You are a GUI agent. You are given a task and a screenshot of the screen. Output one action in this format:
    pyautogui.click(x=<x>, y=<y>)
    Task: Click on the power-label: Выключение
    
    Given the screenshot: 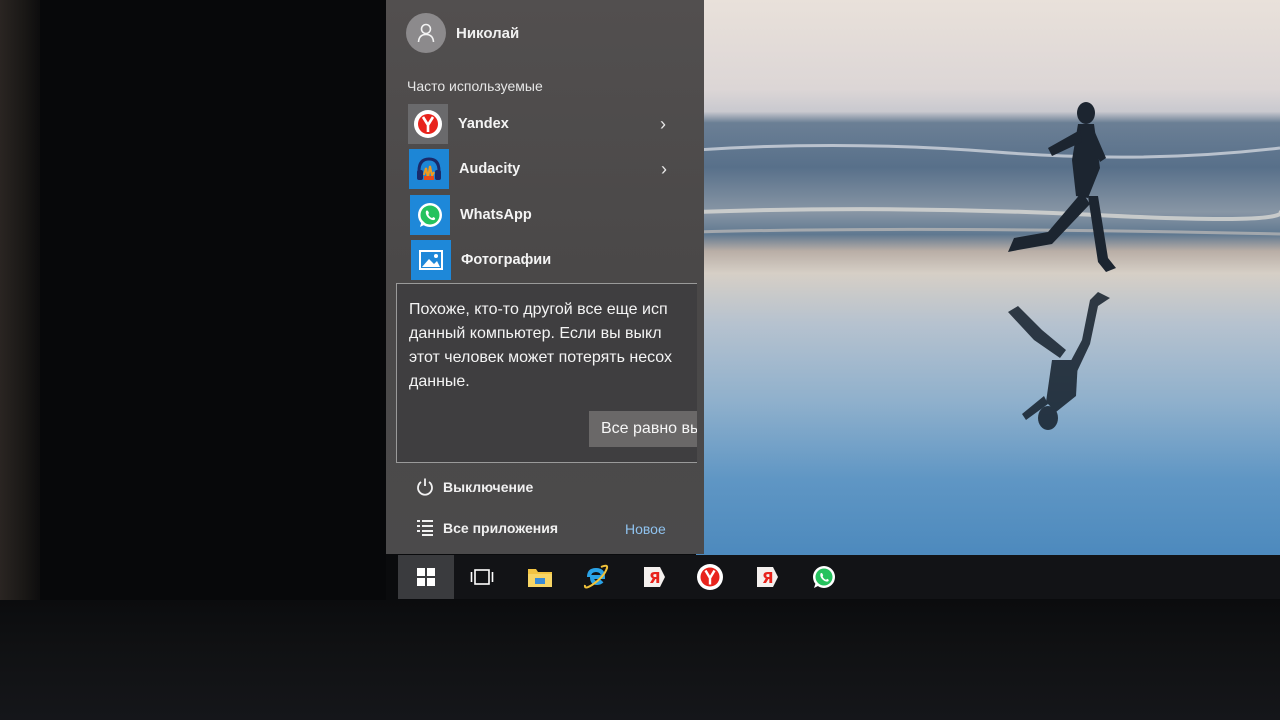 What is the action you would take?
    pyautogui.click(x=488, y=487)
    